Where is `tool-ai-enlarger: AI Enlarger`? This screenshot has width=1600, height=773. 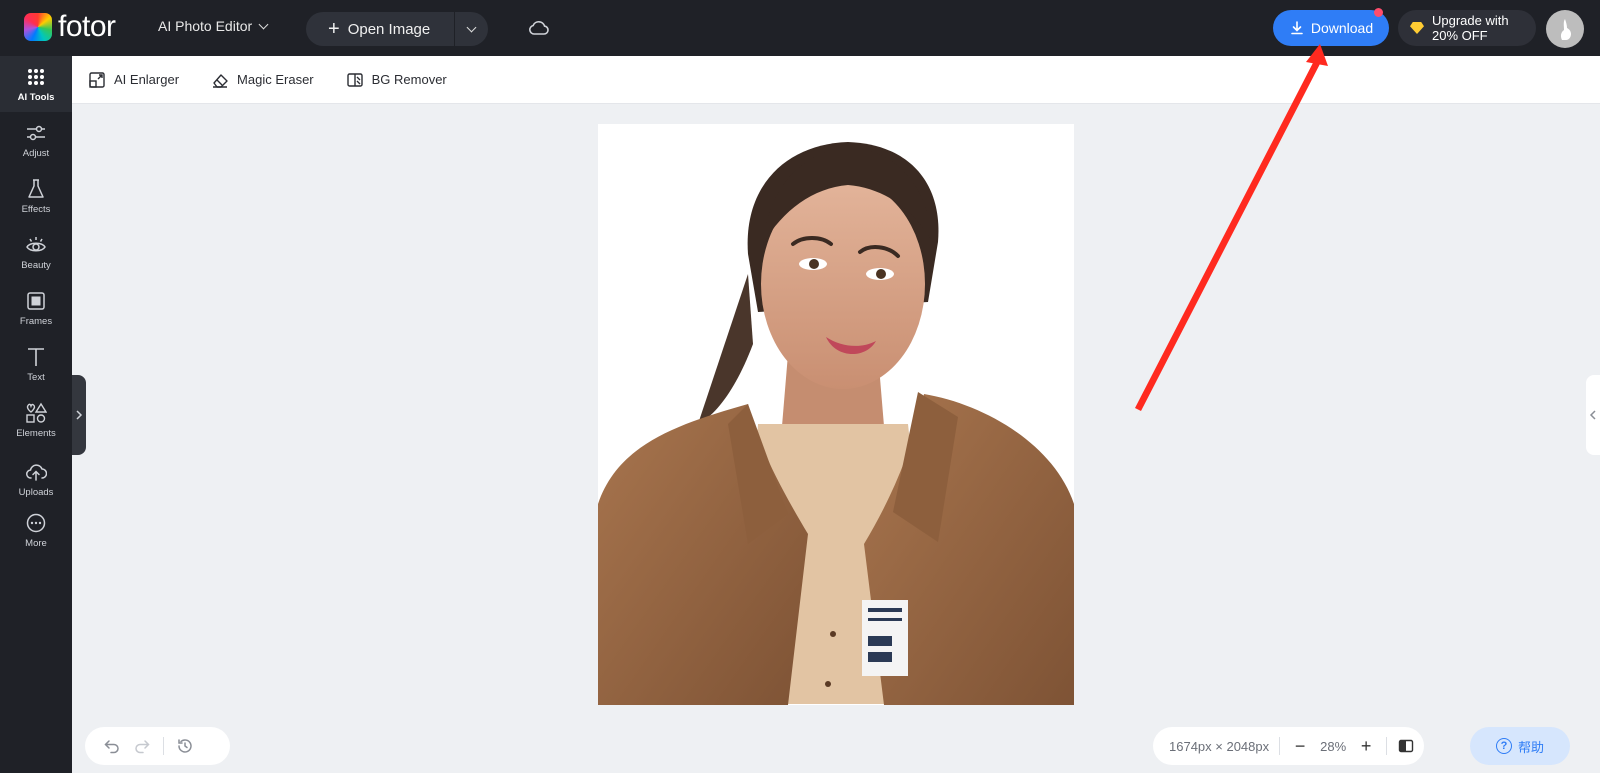 tool-ai-enlarger: AI Enlarger is located at coordinates (133, 80).